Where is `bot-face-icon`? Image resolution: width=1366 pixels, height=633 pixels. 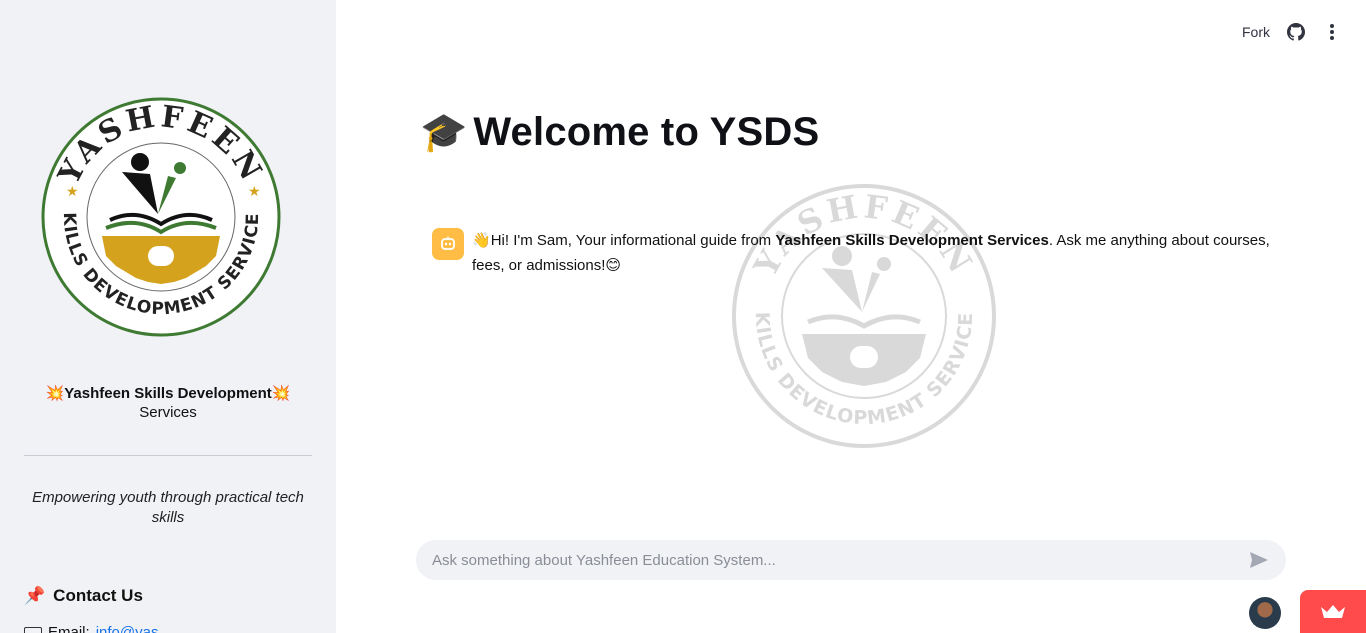
bot-face-icon is located at coordinates (448, 244).